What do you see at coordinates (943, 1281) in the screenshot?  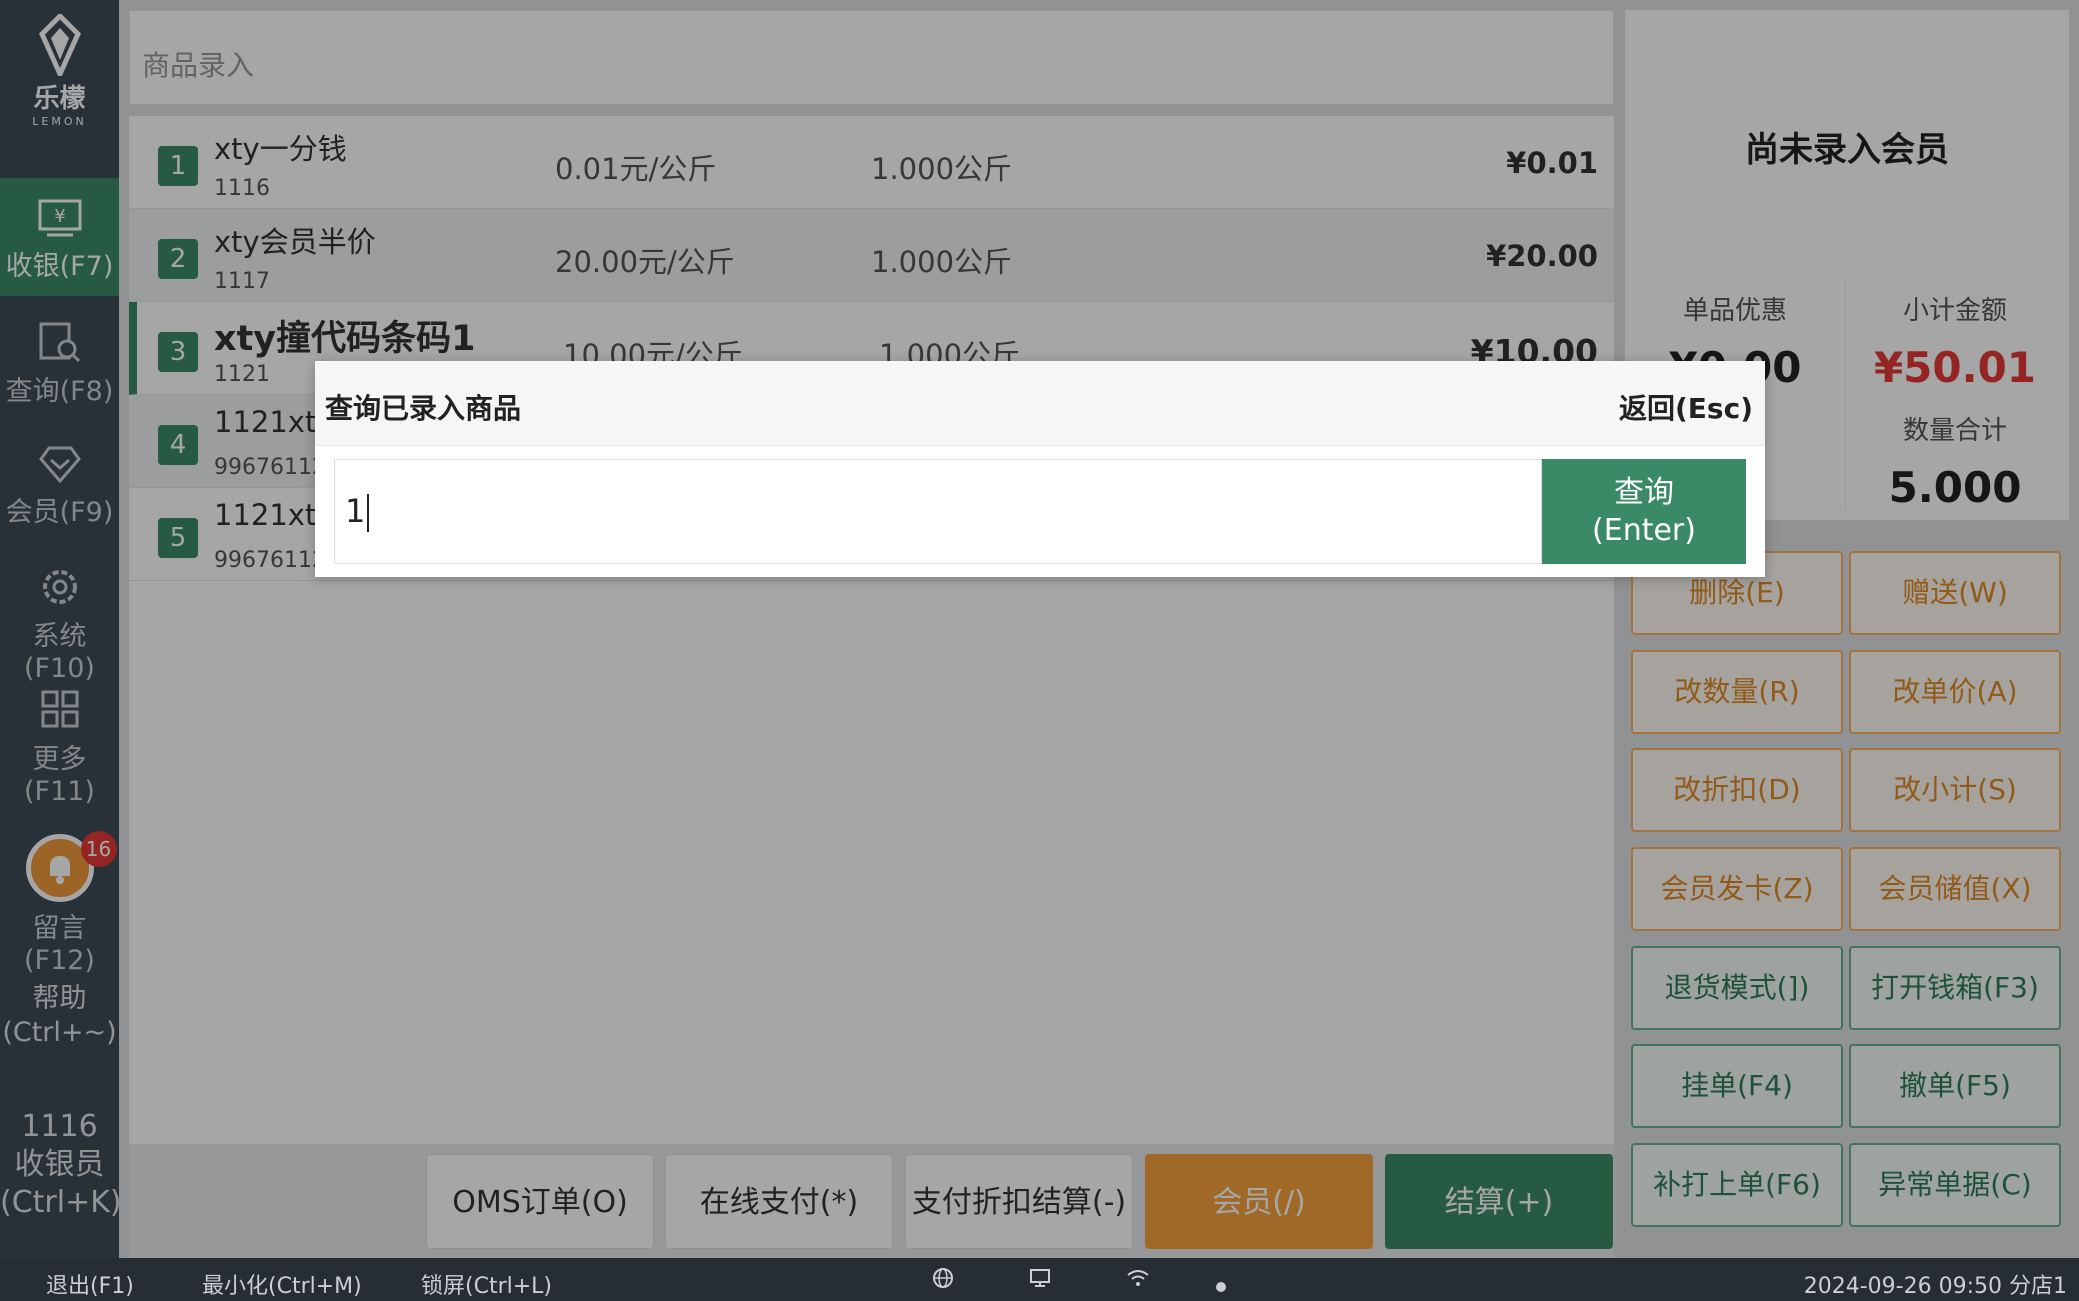 I see `globe-icon` at bounding box center [943, 1281].